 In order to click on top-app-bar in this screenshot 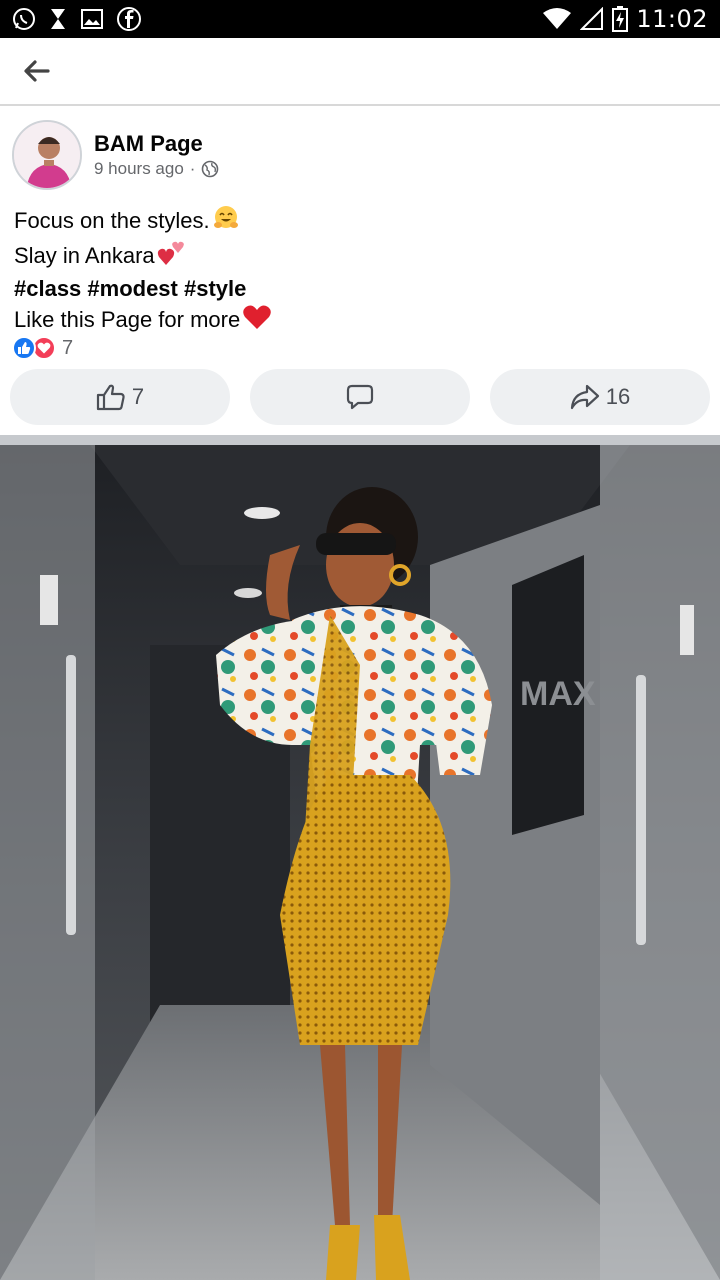, I will do `click(360, 72)`.